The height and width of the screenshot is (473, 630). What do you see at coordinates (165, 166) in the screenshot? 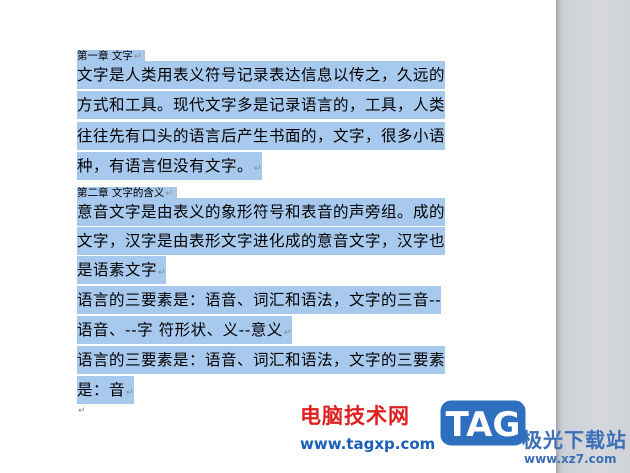
I see `text-content: 种，有语言但没有文字。` at bounding box center [165, 166].